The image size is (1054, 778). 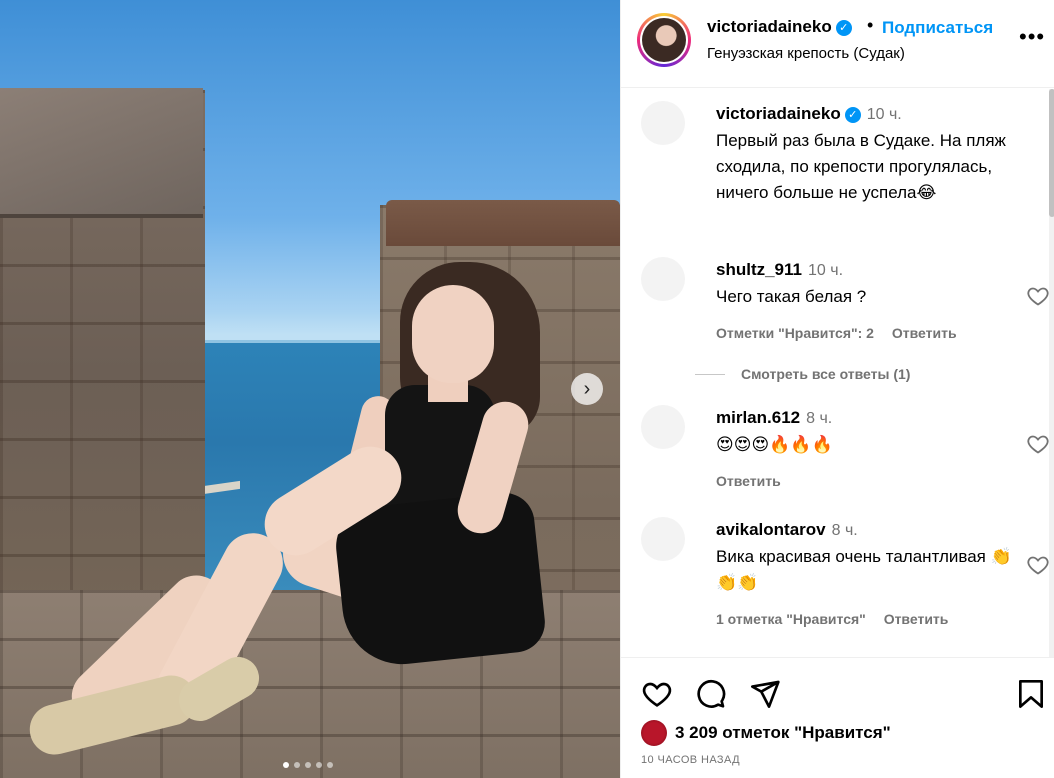 I want to click on woman-face, so click(x=453, y=334).